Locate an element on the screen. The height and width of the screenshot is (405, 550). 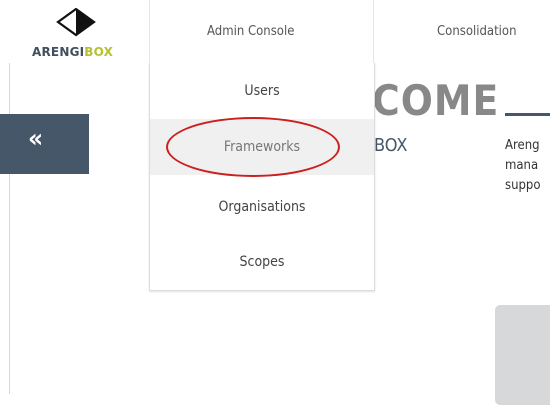
brand-name: ARENGIBOX is located at coordinates (72, 52).